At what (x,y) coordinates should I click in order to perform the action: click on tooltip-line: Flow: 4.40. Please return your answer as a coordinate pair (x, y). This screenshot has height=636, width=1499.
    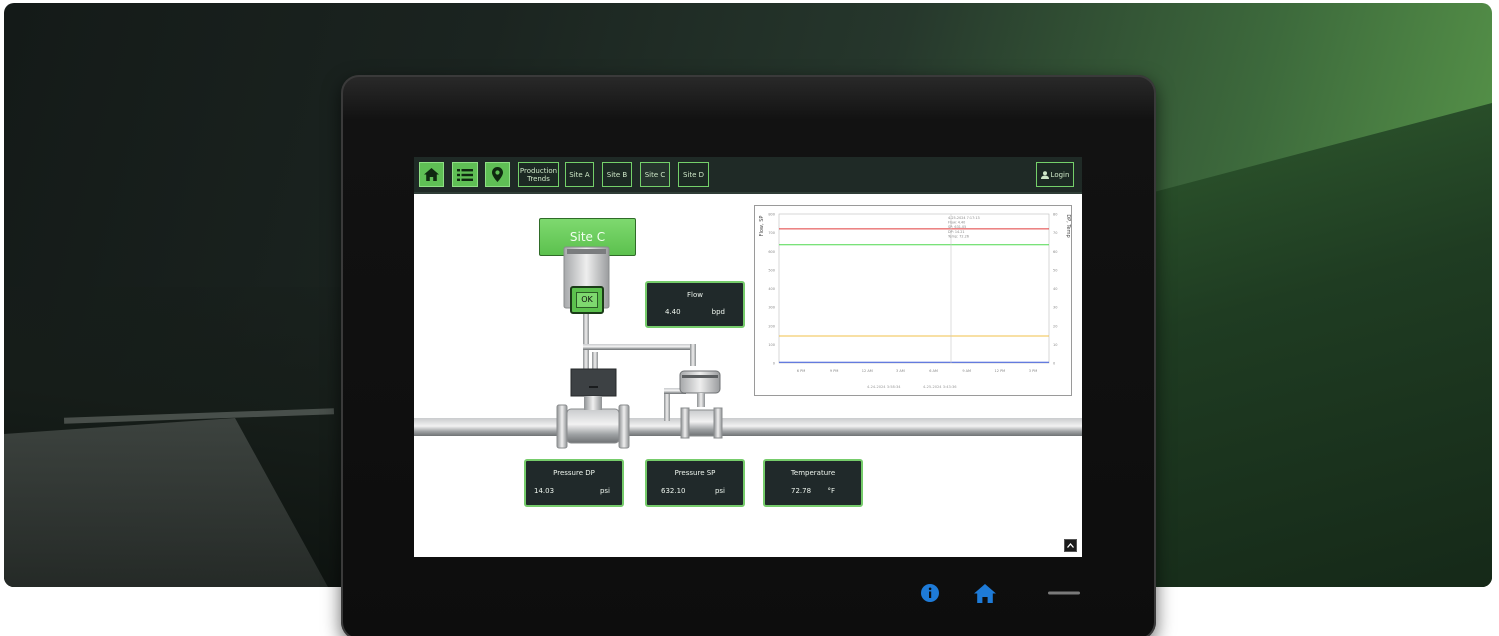
    Looking at the image, I should click on (956, 223).